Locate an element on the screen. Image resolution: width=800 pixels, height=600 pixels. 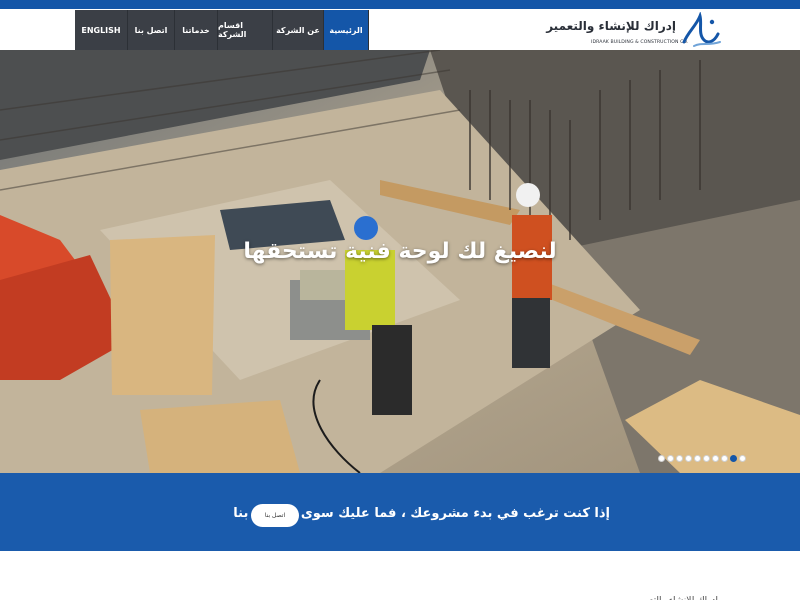
nav-item-services: خدماتنا is located at coordinates (196, 30).